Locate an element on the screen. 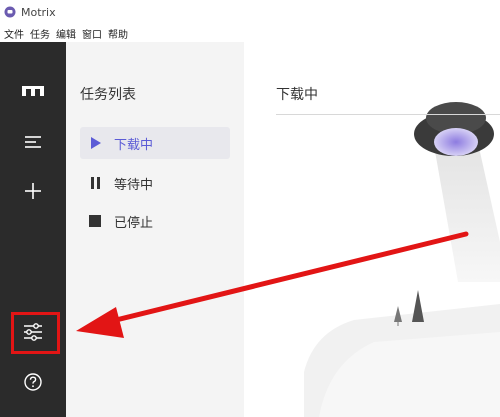 Image resolution: width=500 pixels, height=417 pixels. task-list-button is located at coordinates (33, 142).